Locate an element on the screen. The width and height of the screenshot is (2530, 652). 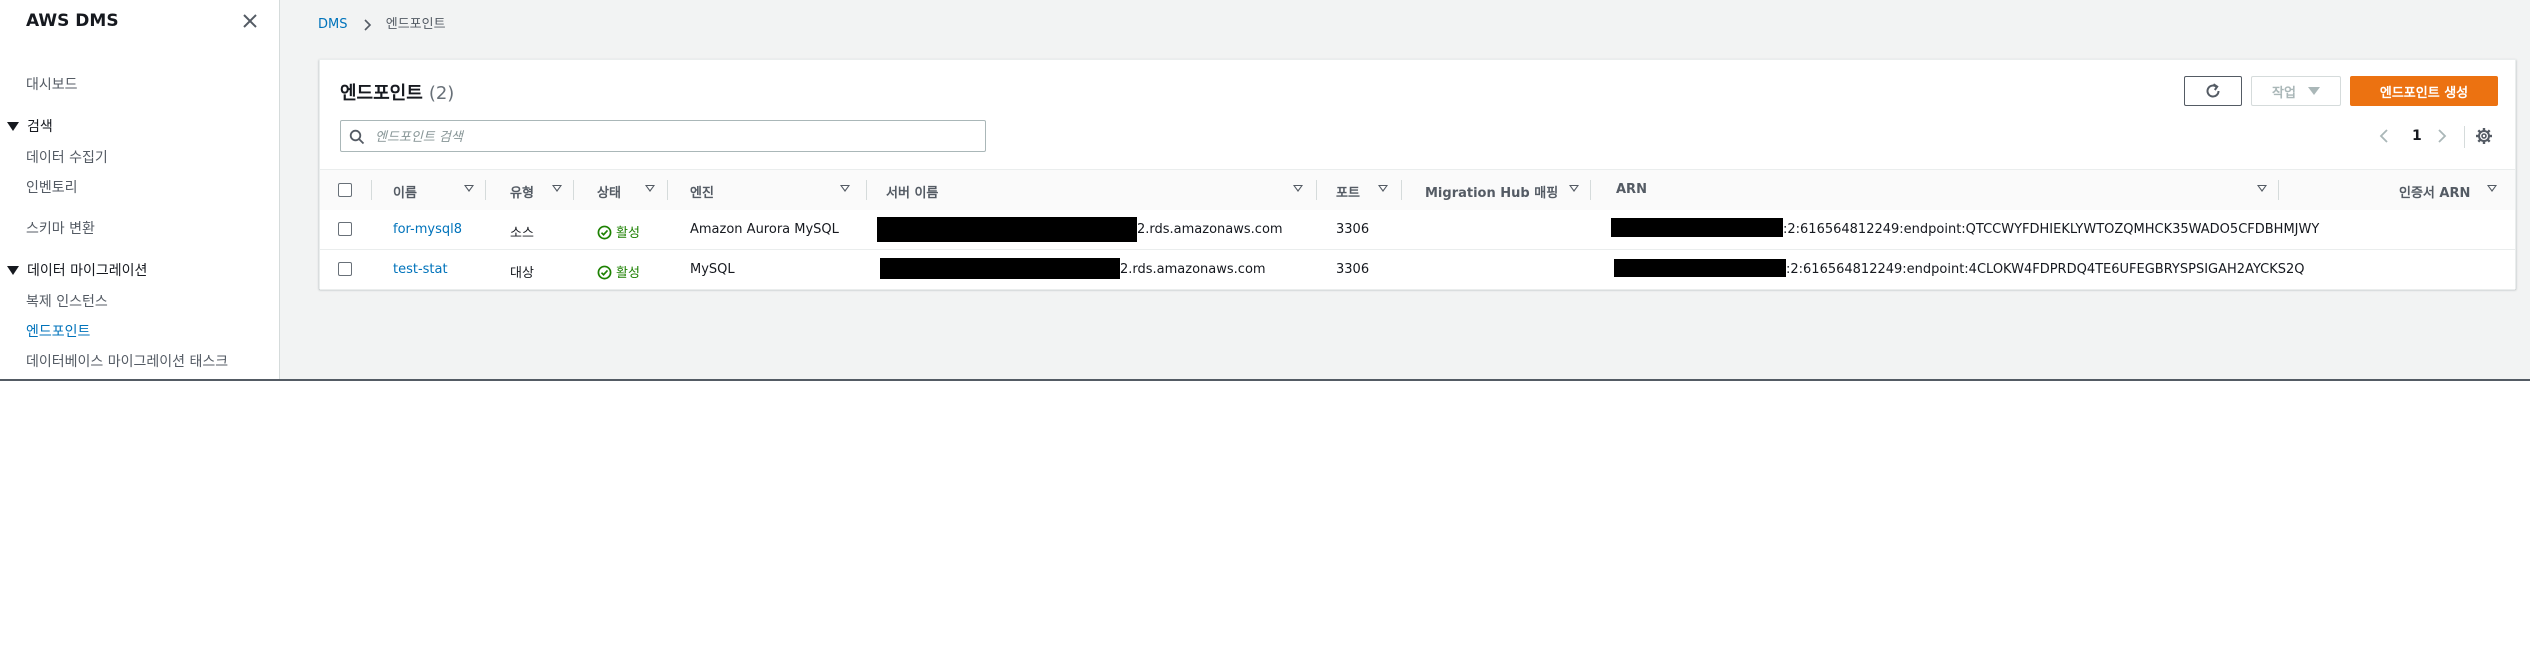
search-box is located at coordinates (663, 136).